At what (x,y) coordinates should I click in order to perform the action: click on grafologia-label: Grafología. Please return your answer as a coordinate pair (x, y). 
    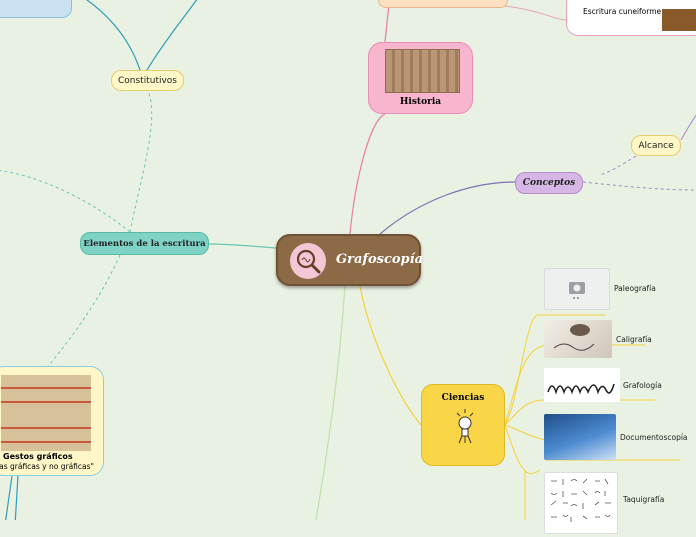
    Looking at the image, I should click on (642, 385).